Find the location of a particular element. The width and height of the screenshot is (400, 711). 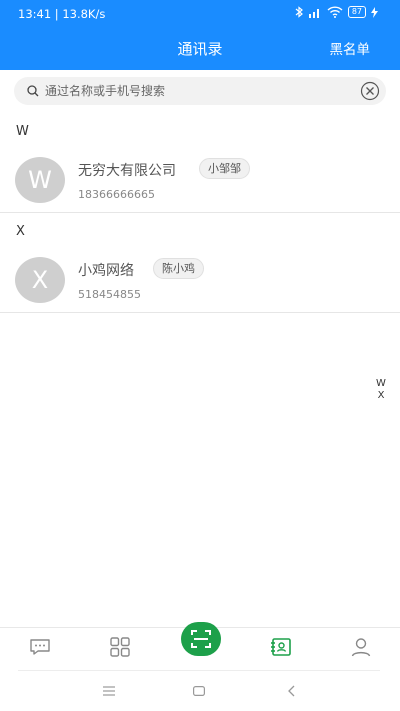

bluetooth-icon is located at coordinates (299, 12).